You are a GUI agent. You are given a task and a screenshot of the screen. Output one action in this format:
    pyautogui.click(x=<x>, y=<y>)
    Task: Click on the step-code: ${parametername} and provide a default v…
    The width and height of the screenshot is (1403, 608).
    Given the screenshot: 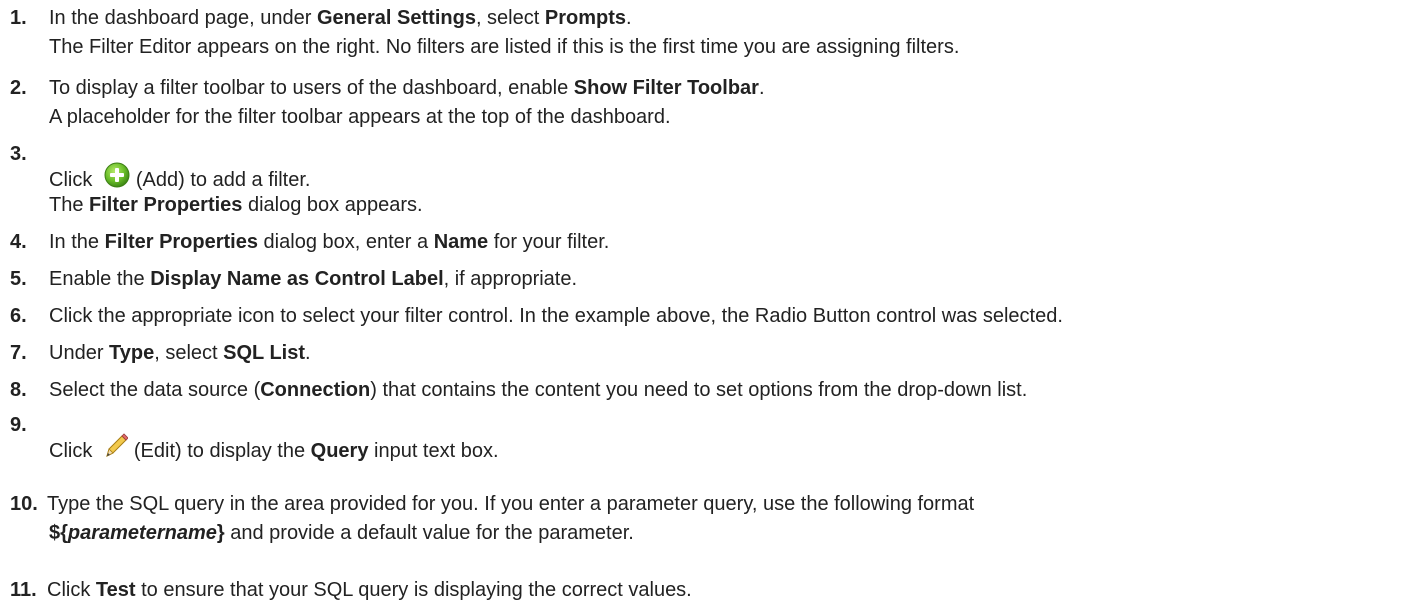 What is the action you would take?
    pyautogui.click(x=341, y=533)
    